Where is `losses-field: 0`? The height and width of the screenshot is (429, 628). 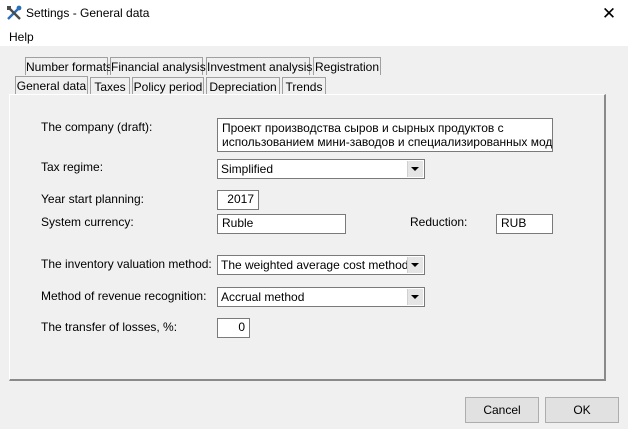 losses-field: 0 is located at coordinates (233, 328).